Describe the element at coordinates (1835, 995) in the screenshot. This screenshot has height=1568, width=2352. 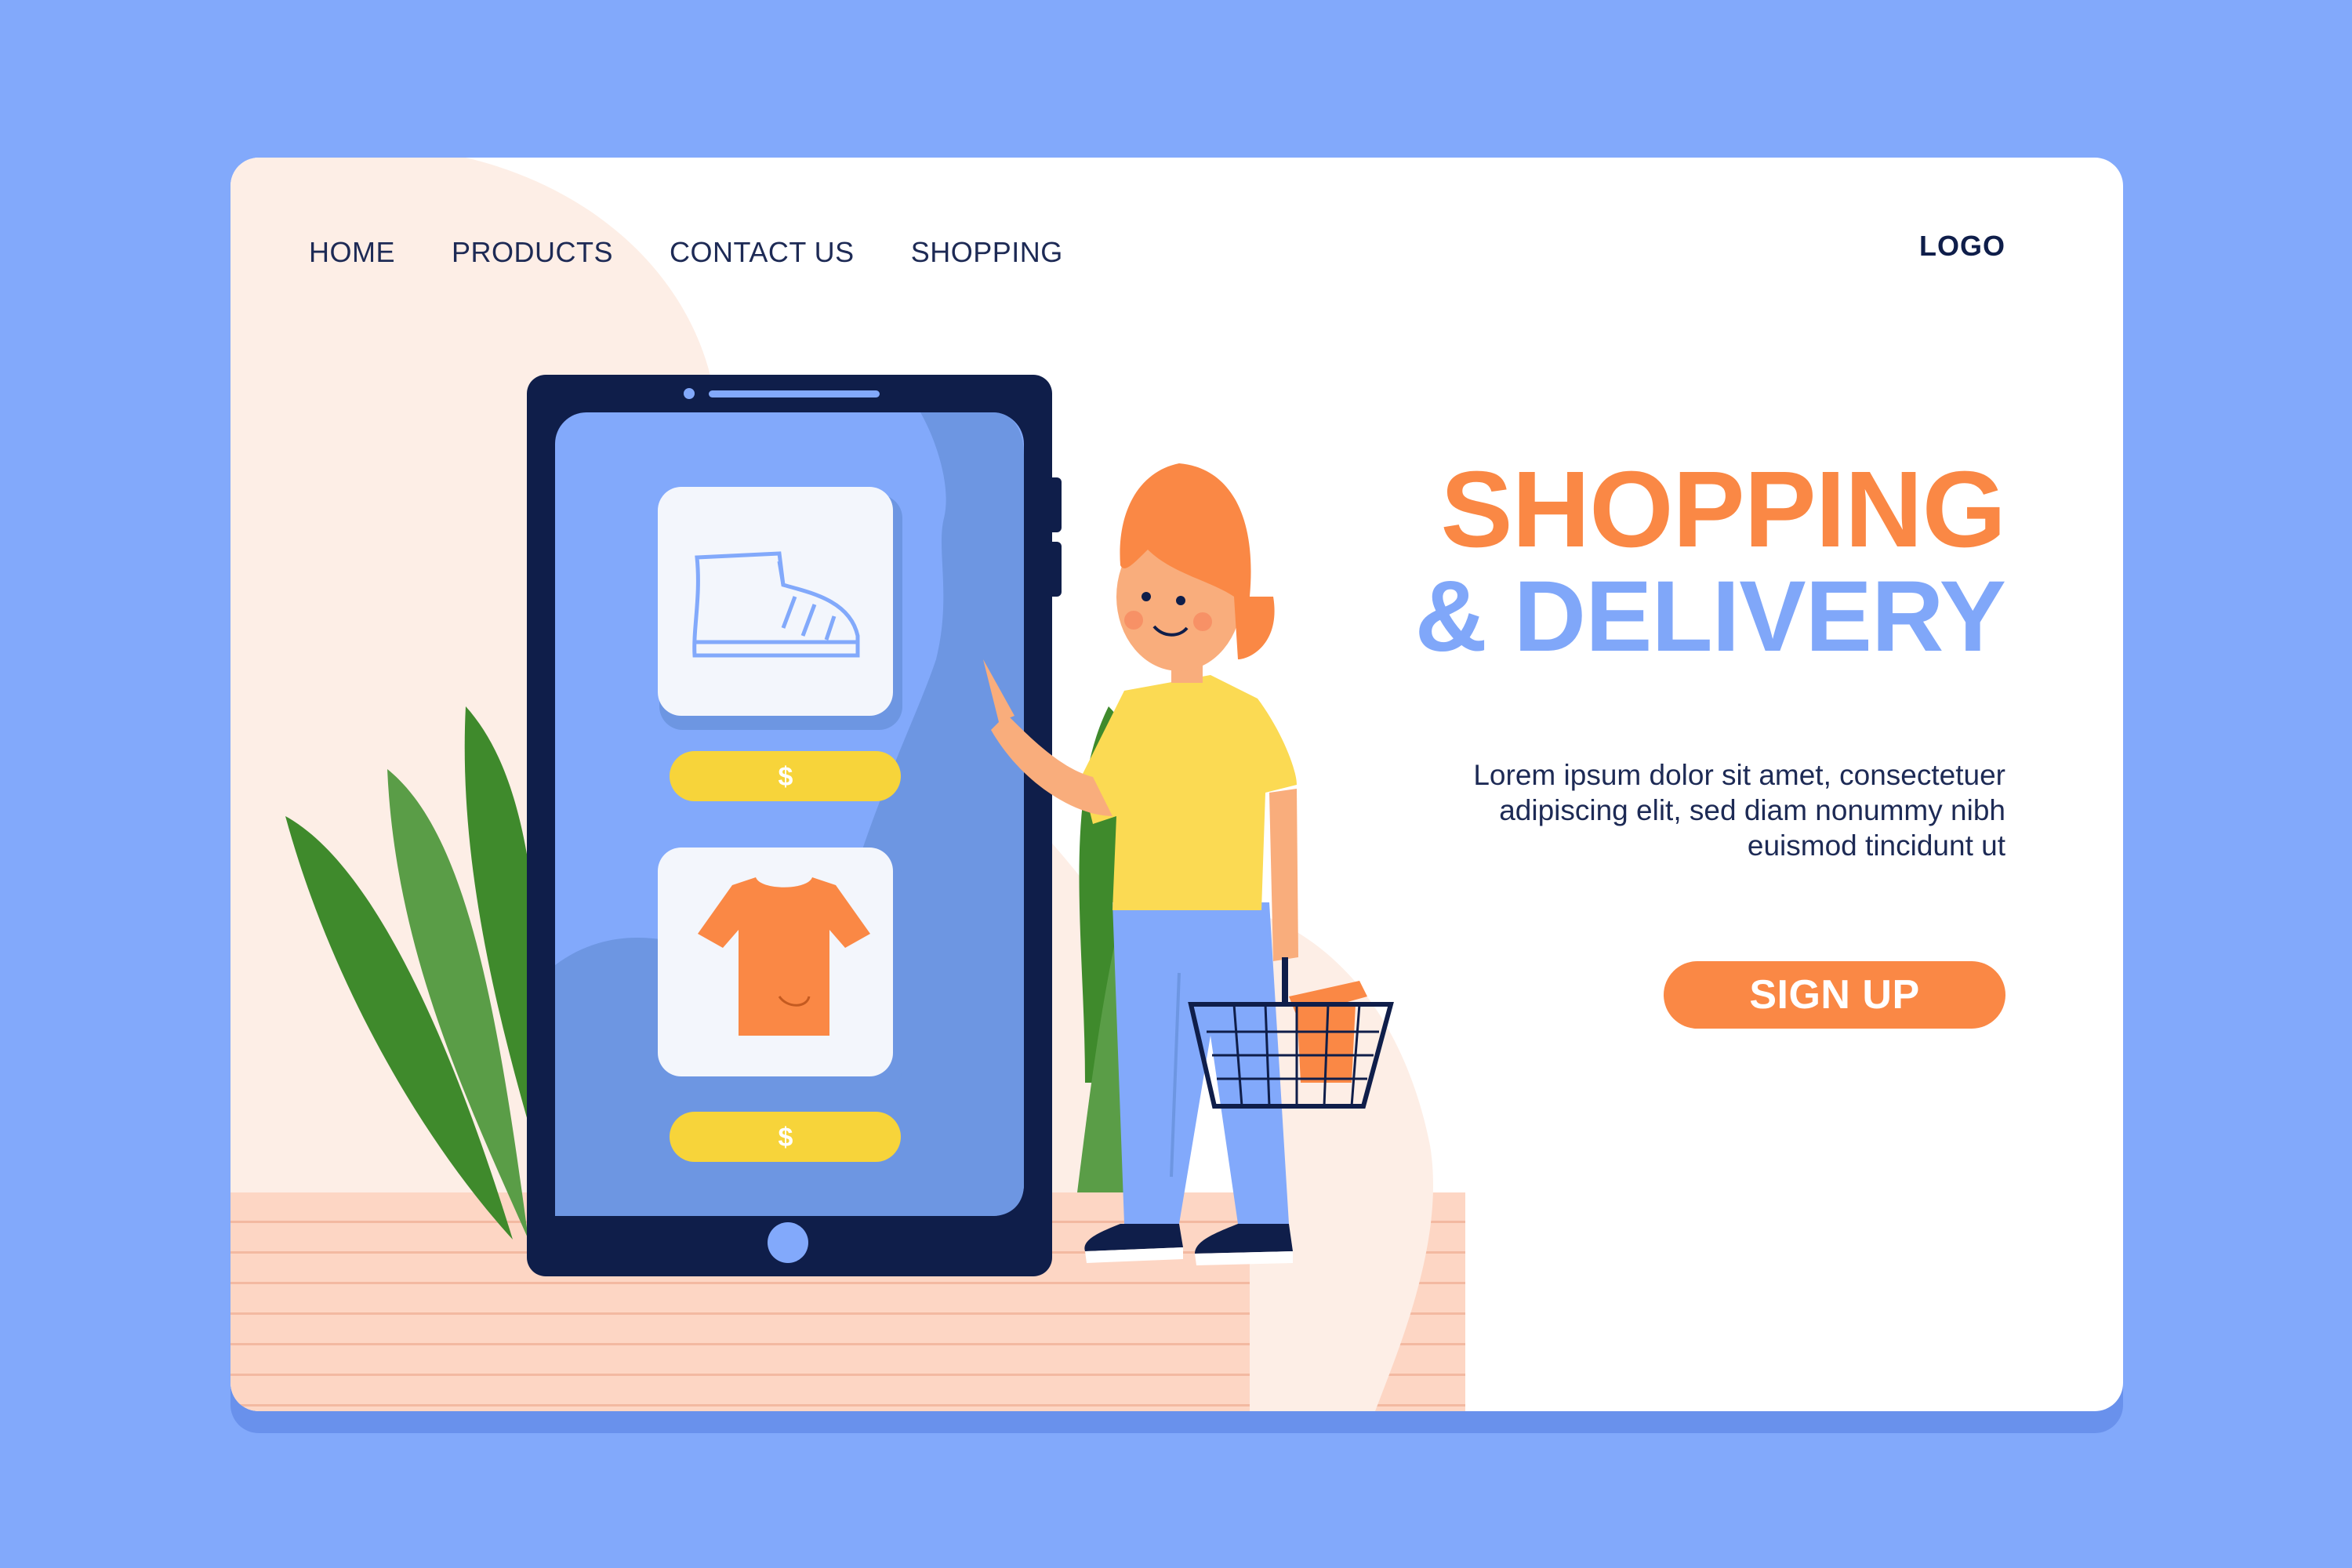
I see `sign-up-button: SIGN UP` at that location.